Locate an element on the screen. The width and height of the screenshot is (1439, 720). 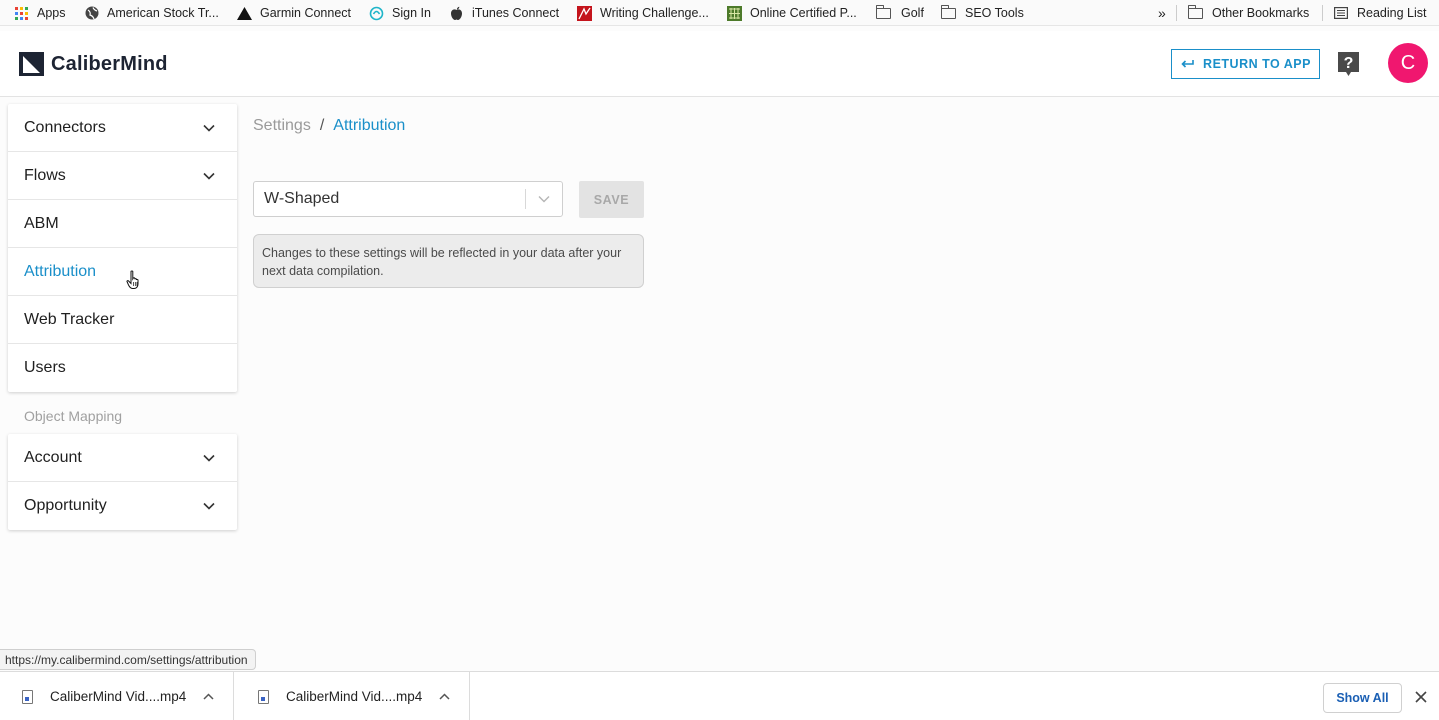
breadcrumb: Settings / Attribution is located at coordinates (329, 126).